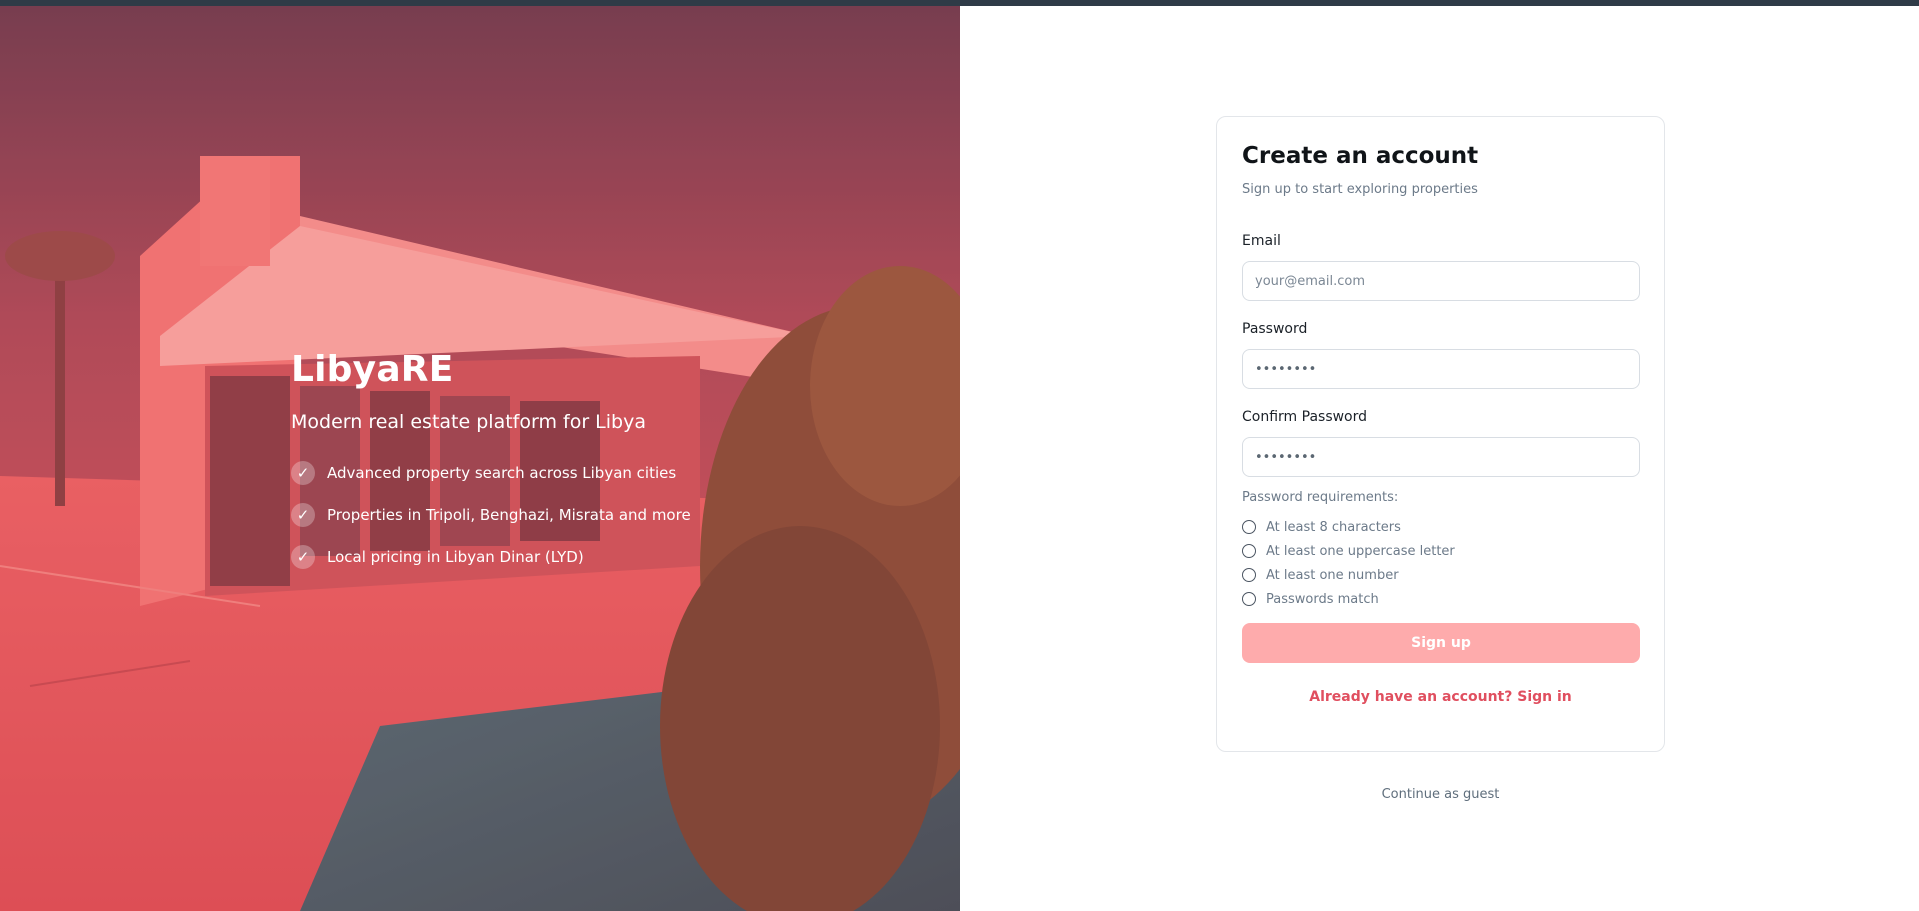 This screenshot has height=911, width=1919. Describe the element at coordinates (1275, 329) in the screenshot. I see `password-label: Password` at that location.